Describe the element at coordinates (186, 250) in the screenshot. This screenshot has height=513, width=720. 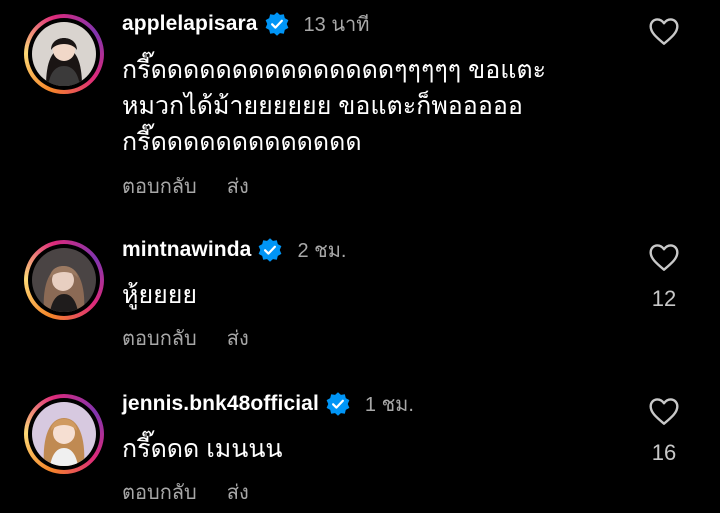
I see `username: mintnawinda` at that location.